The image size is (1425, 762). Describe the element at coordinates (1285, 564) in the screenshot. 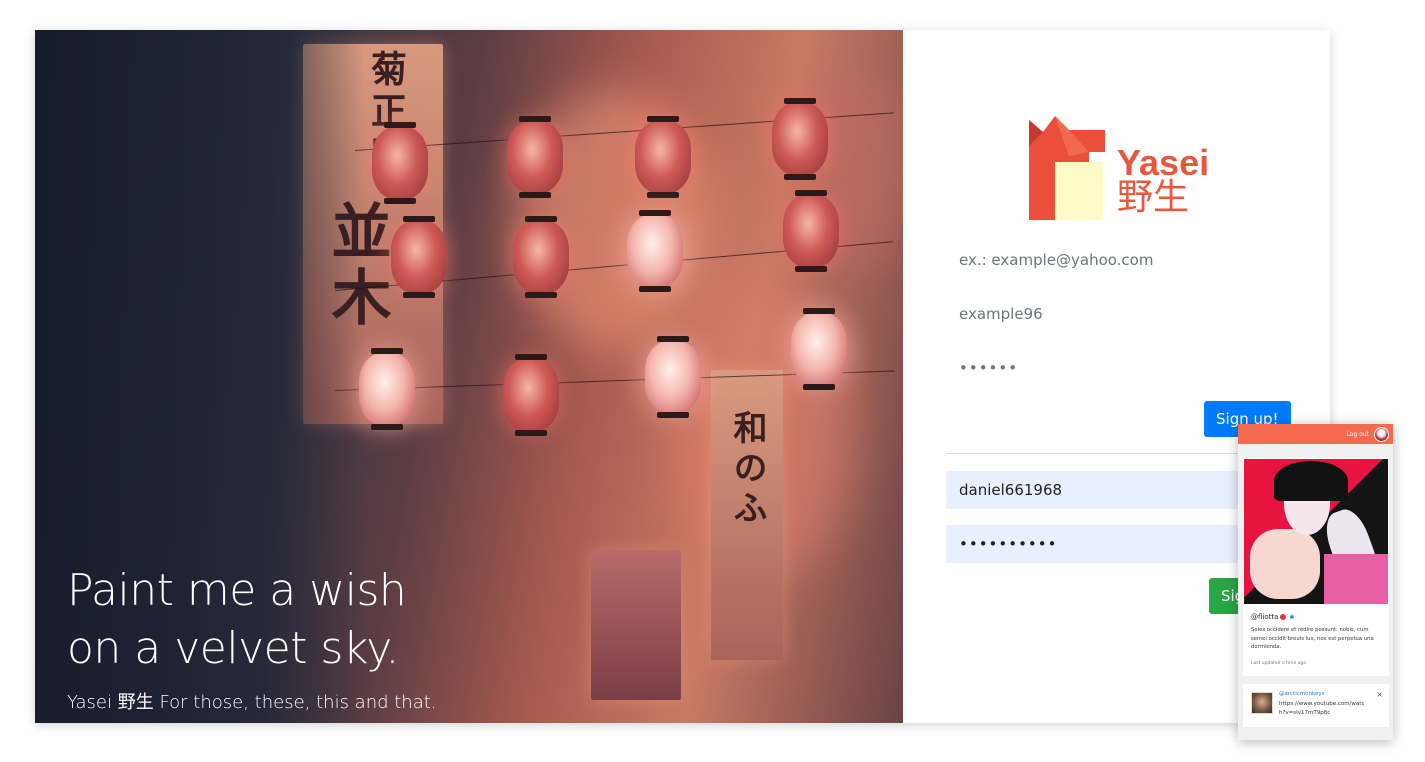

I see `artwork-hand` at that location.